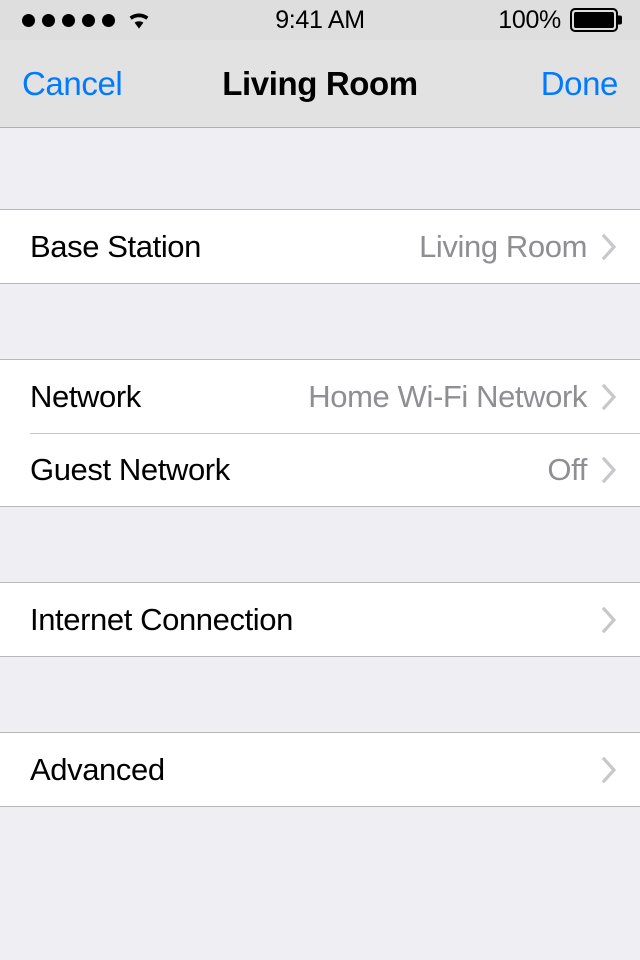  I want to click on row-label: Internet Connection, so click(161, 619).